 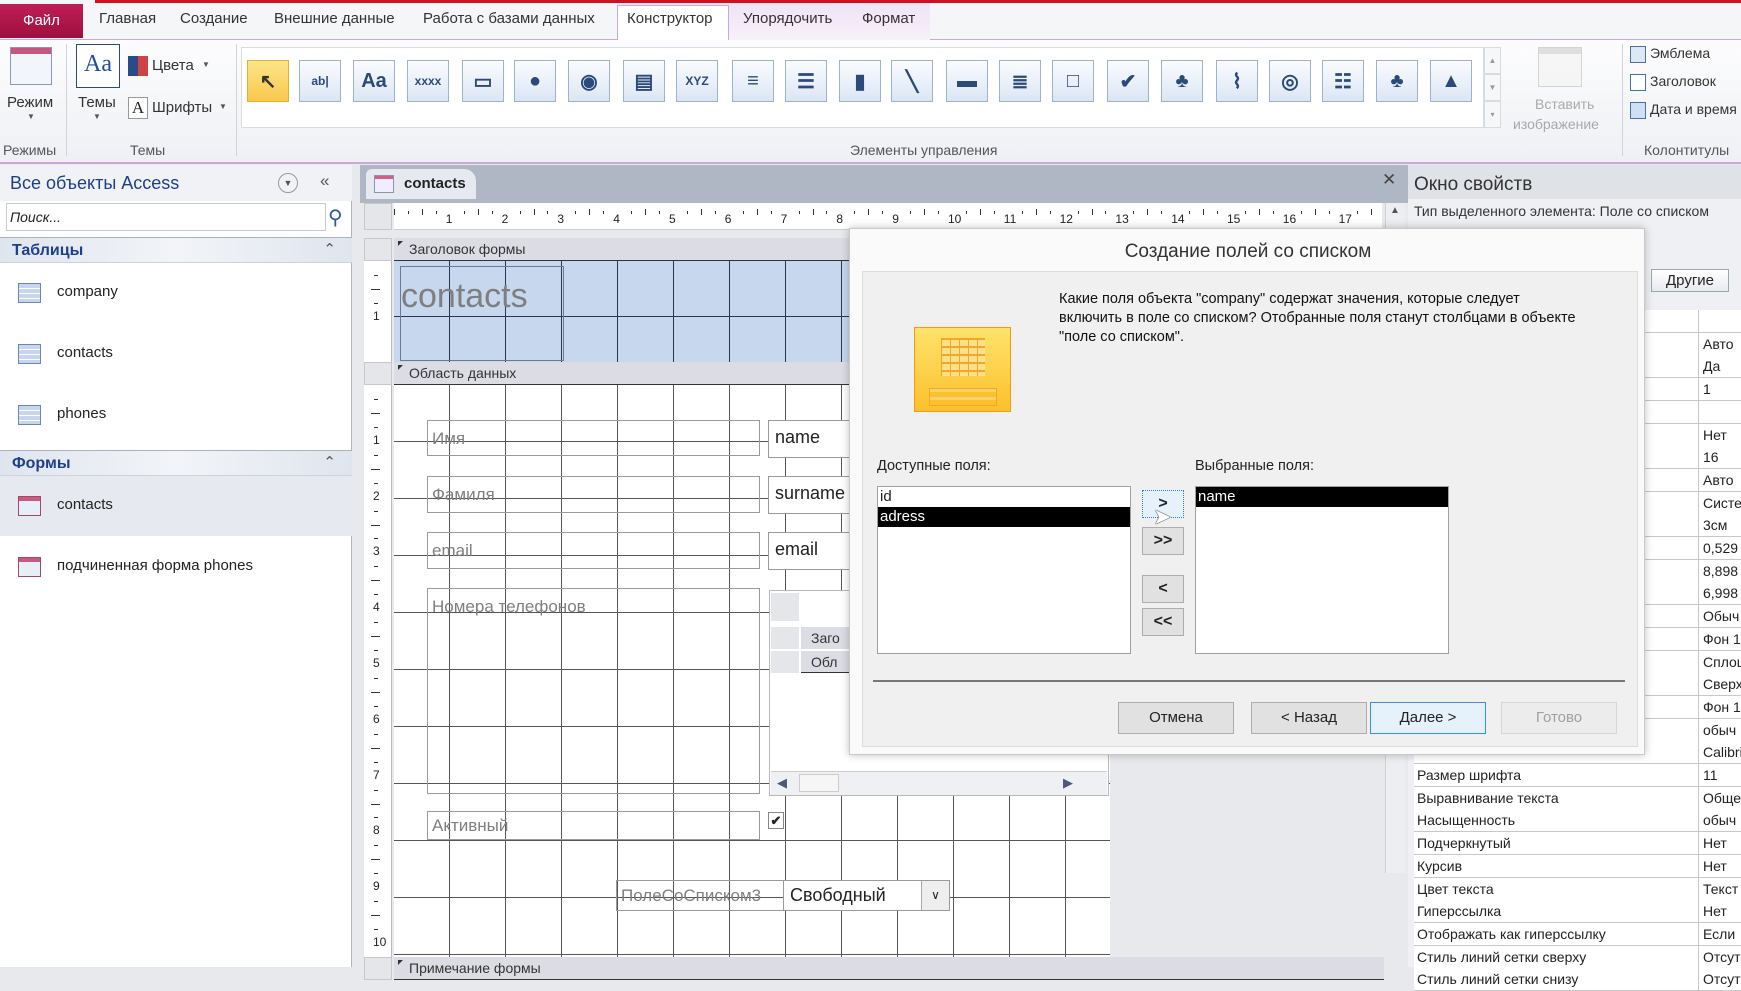 What do you see at coordinates (1719, 979) in the screenshot?
I see `property-value: Отсут` at bounding box center [1719, 979].